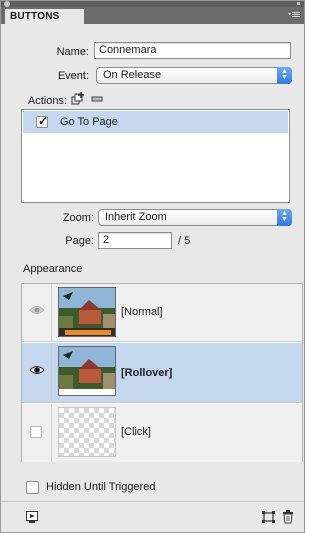 The image size is (320, 533). I want to click on preview-icon, so click(32, 517).